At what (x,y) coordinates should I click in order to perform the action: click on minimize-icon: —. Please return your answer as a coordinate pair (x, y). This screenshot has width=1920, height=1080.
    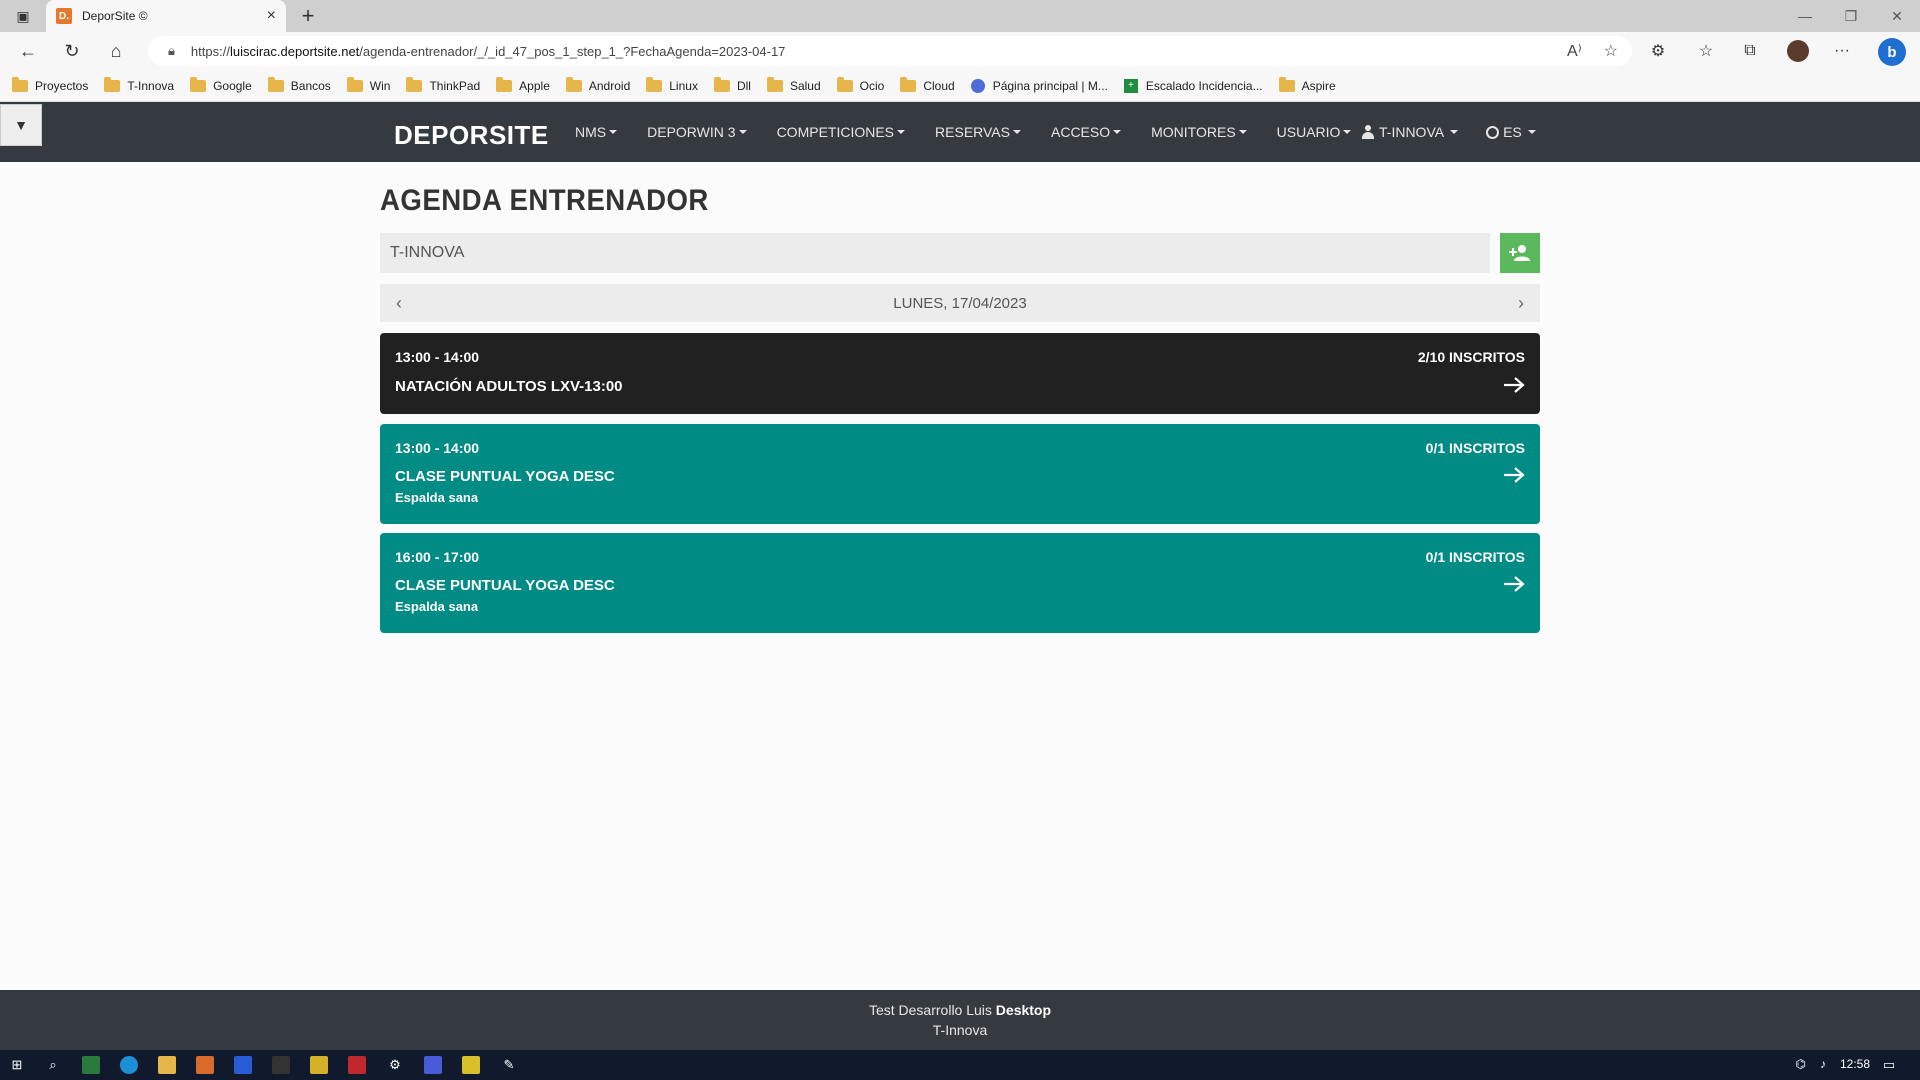
    Looking at the image, I should click on (1805, 16).